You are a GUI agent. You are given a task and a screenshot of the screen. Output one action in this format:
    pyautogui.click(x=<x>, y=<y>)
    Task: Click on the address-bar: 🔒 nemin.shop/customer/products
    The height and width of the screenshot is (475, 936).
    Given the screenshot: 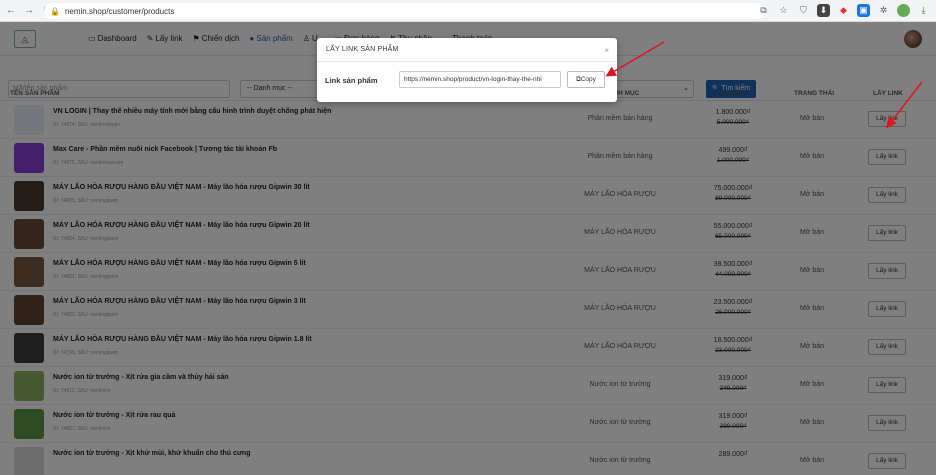 What is the action you would take?
    pyautogui.click(x=404, y=11)
    